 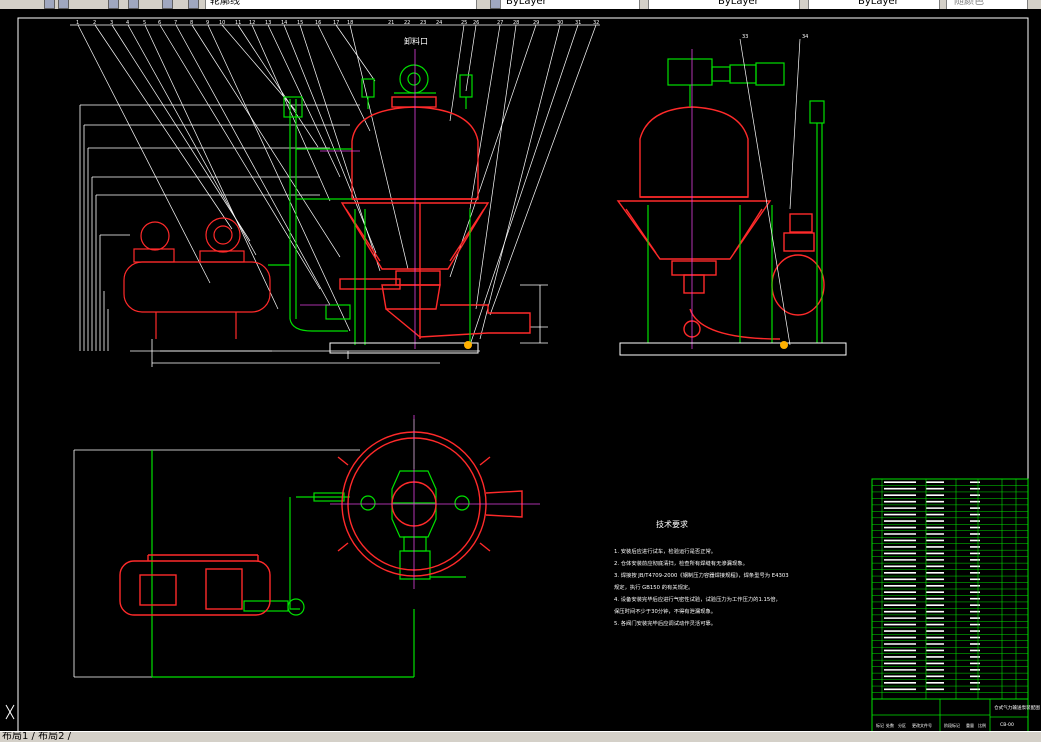 I want to click on svg-text: 分区, so click(x=902, y=725).